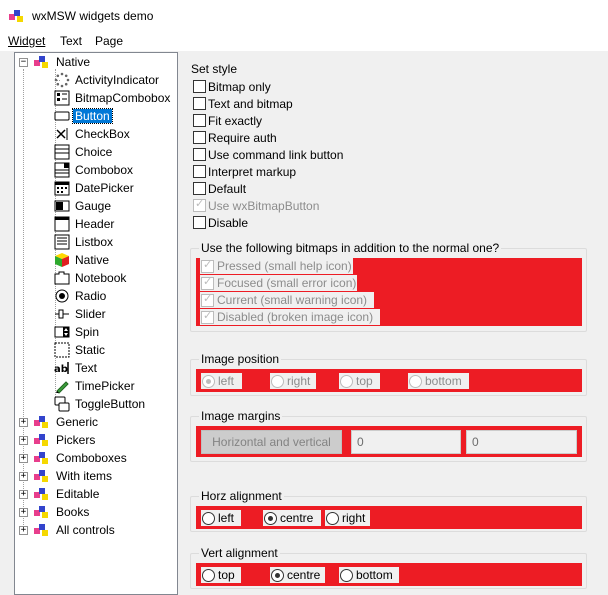 This screenshot has height=595, width=608. What do you see at coordinates (95, 458) in the screenshot?
I see `tree-item-comboboxes: + Comboboxes` at bounding box center [95, 458].